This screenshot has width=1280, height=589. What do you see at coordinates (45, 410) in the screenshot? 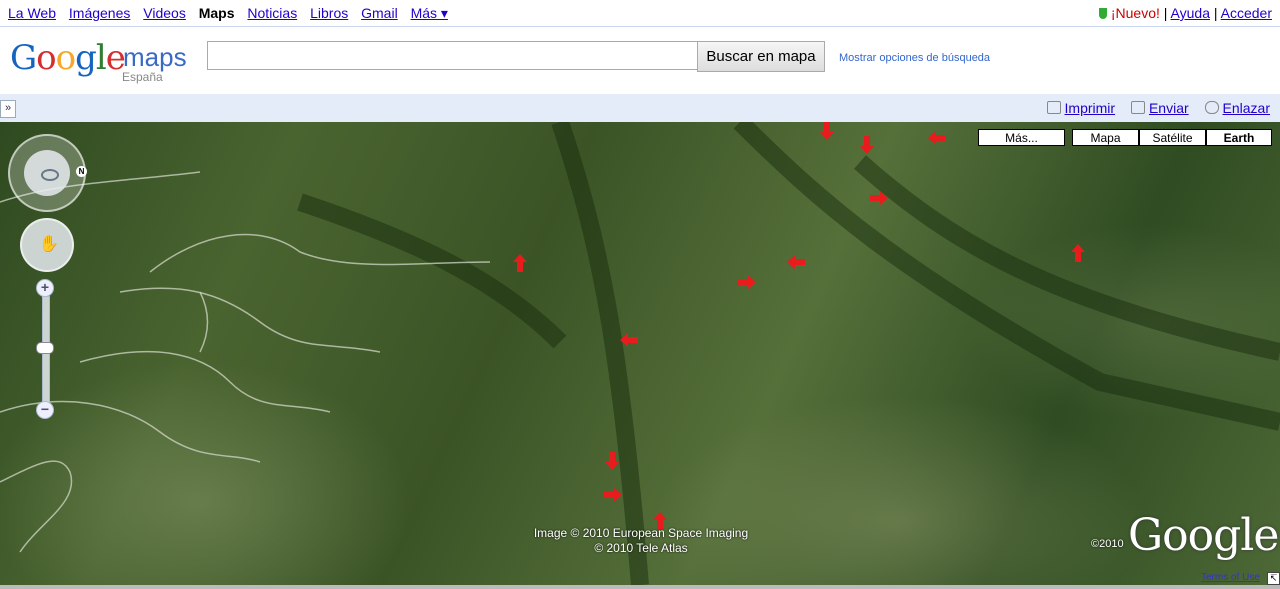
I see `zoom-out-button: −` at bounding box center [45, 410].